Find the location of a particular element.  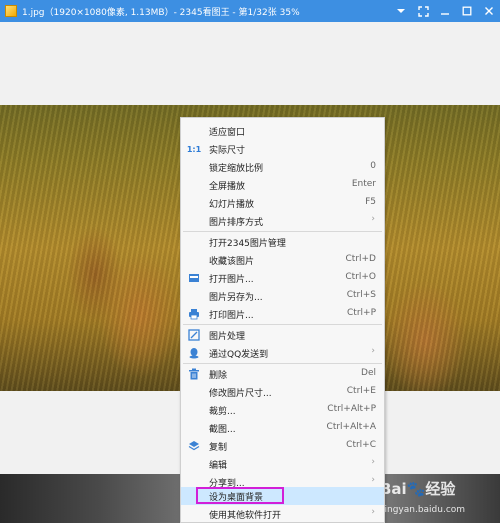

menu-dropdown-icon is located at coordinates (401, 11).